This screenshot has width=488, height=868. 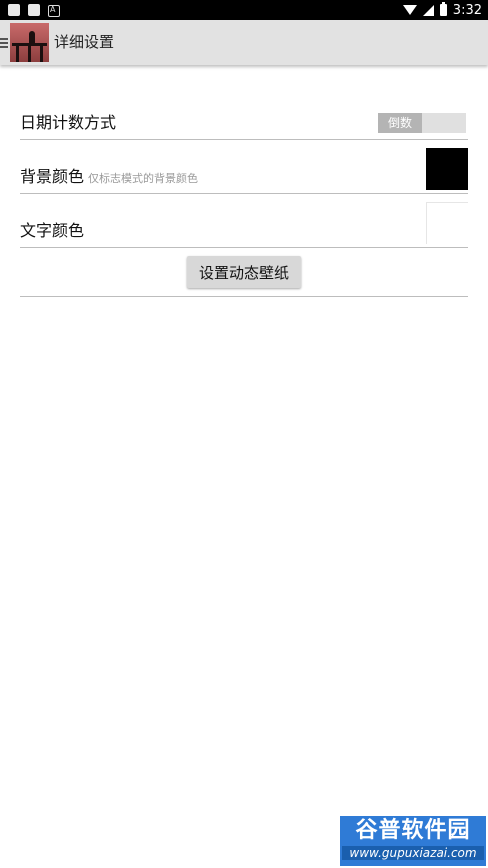 I want to click on battery-icon, so click(x=443, y=9).